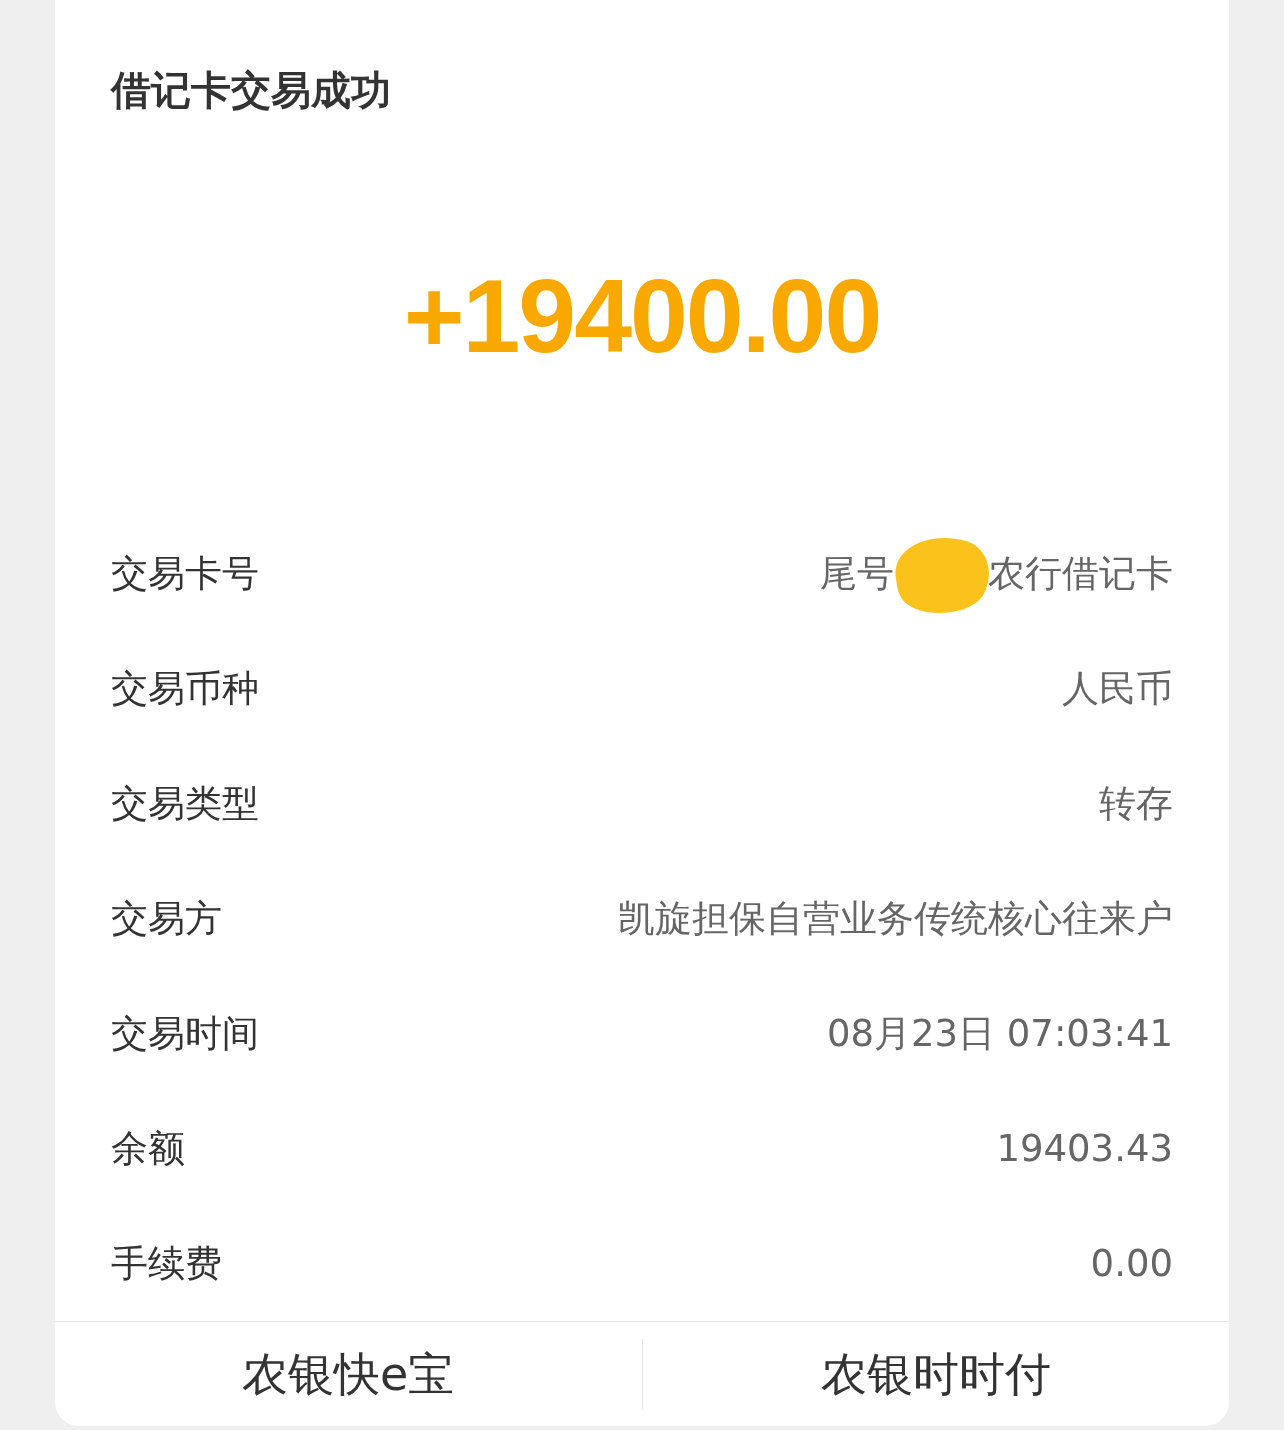 This screenshot has height=1430, width=1284. Describe the element at coordinates (166, 1263) in the screenshot. I see `field-label: 手续费` at that location.